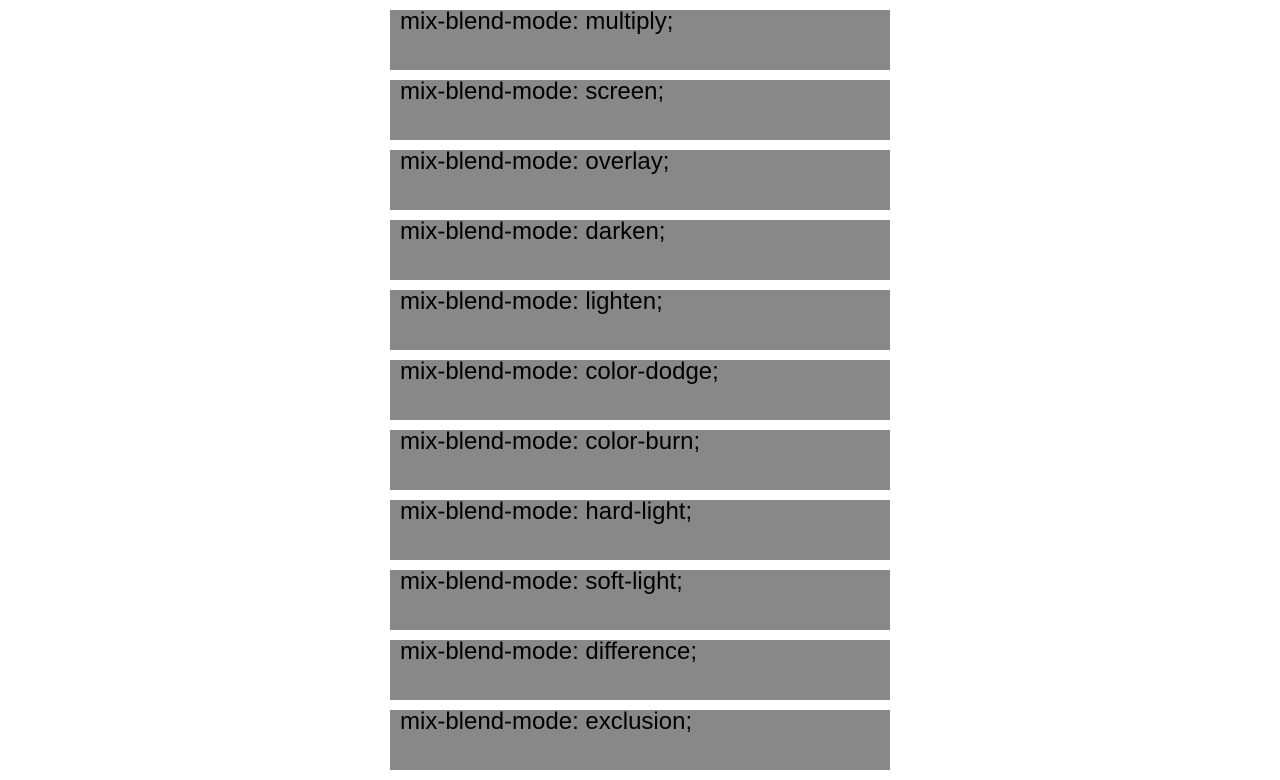 This screenshot has width=1280, height=780. I want to click on blend-box-color-dodge: mix-blend-mode: color-dodge;, so click(640, 390).